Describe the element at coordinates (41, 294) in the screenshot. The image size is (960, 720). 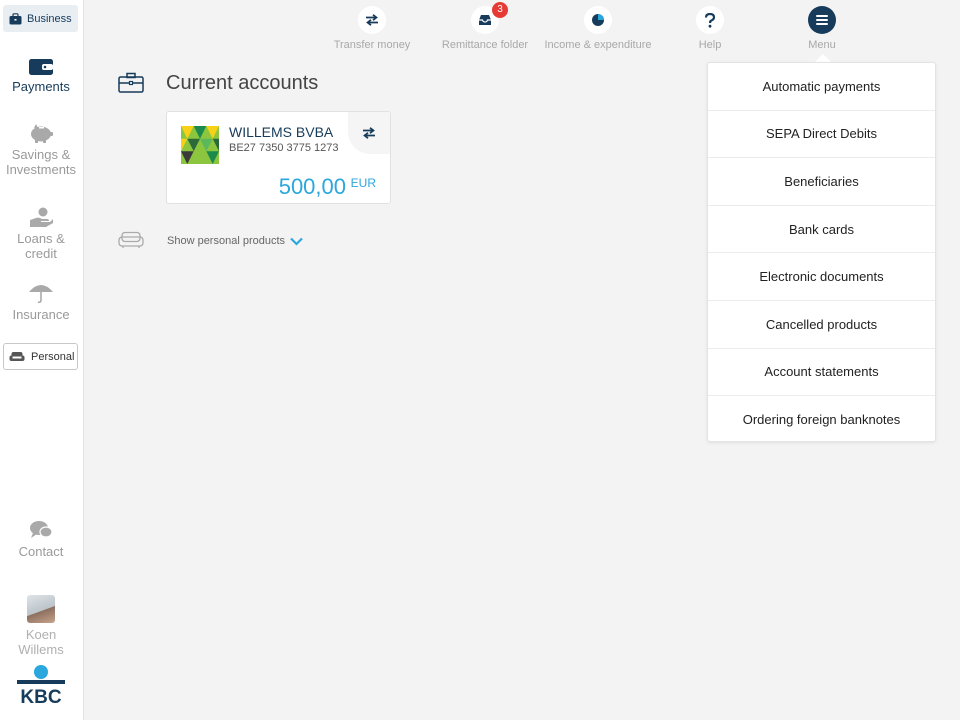
I see `umbrella-icon` at that location.